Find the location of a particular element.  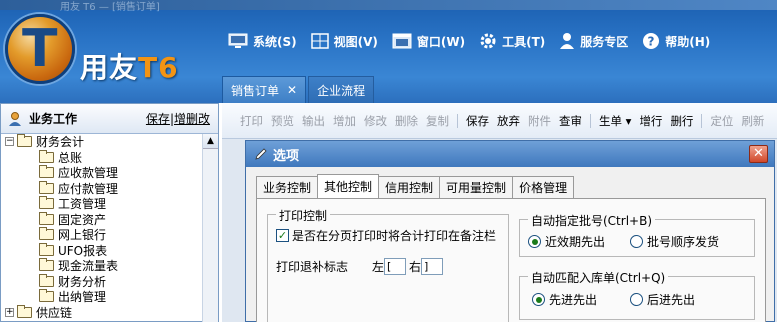

audit-button: 查审 is located at coordinates (570, 121).